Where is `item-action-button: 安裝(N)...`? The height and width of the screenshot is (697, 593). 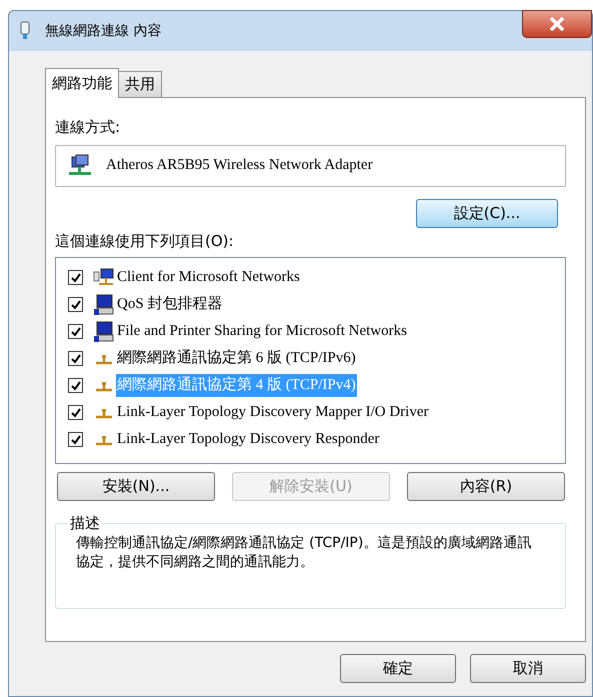
item-action-button: 安裝(N)... is located at coordinates (136, 486).